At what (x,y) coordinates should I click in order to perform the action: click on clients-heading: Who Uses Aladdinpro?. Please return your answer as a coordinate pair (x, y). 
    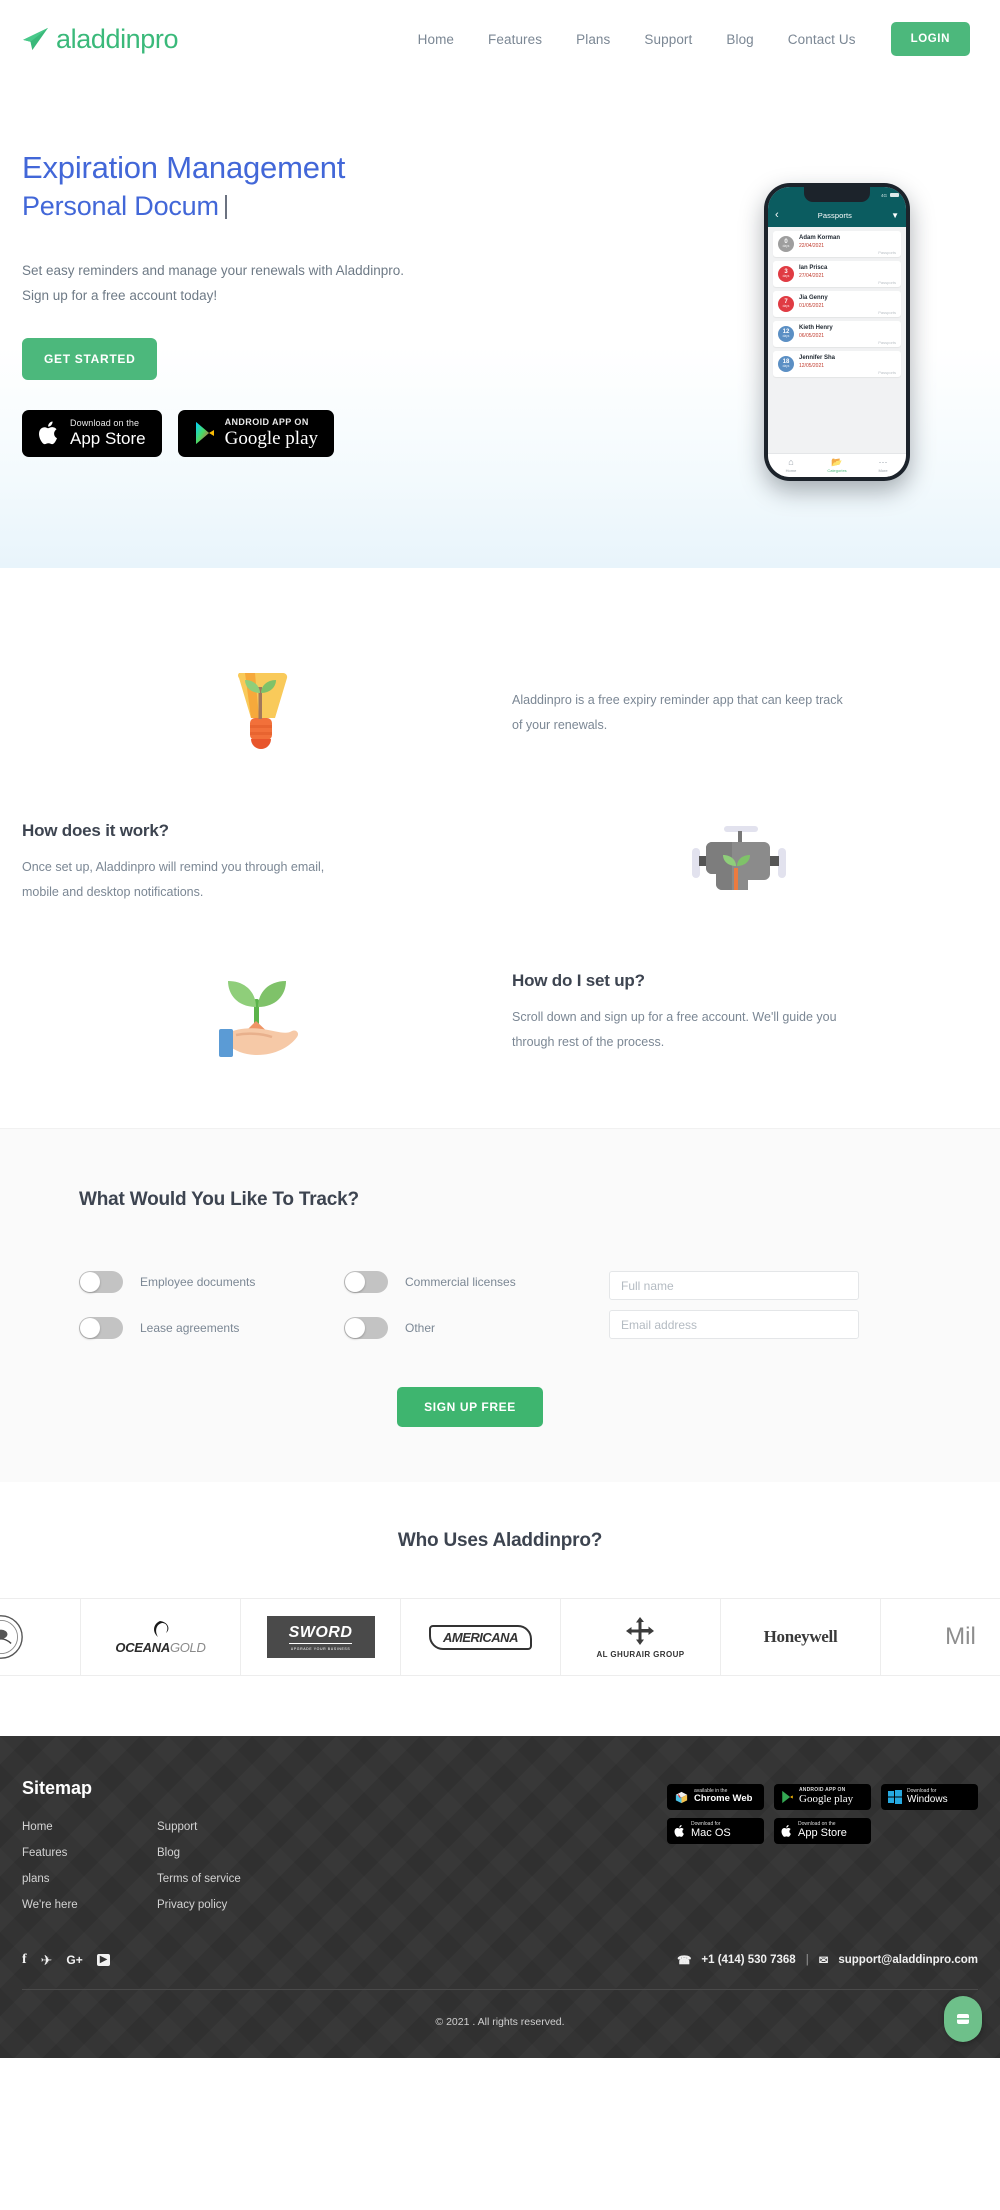
    Looking at the image, I should click on (500, 1540).